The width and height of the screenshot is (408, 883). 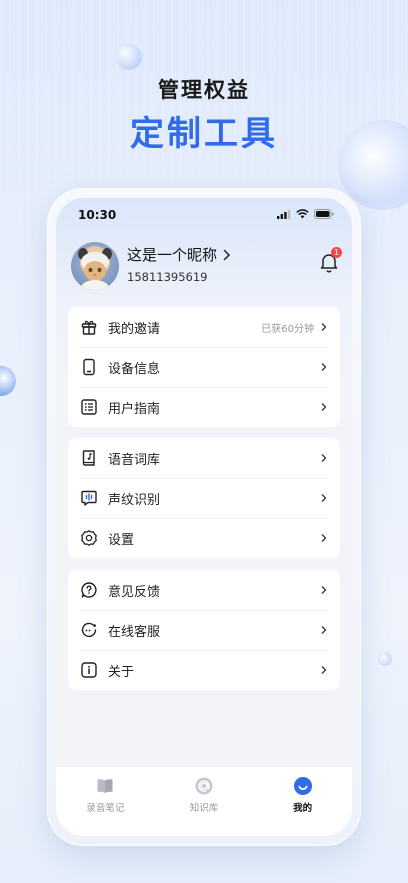 I want to click on notification-badge: 1, so click(x=336, y=252).